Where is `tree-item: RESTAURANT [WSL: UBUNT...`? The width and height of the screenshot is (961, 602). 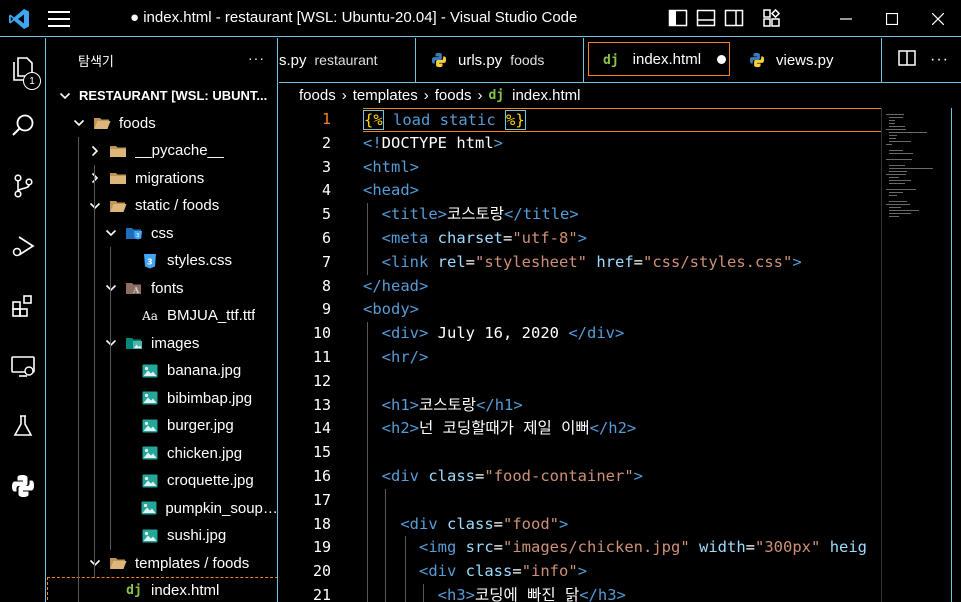 tree-item: RESTAURANT [WSL: UBUNT... is located at coordinates (162, 96).